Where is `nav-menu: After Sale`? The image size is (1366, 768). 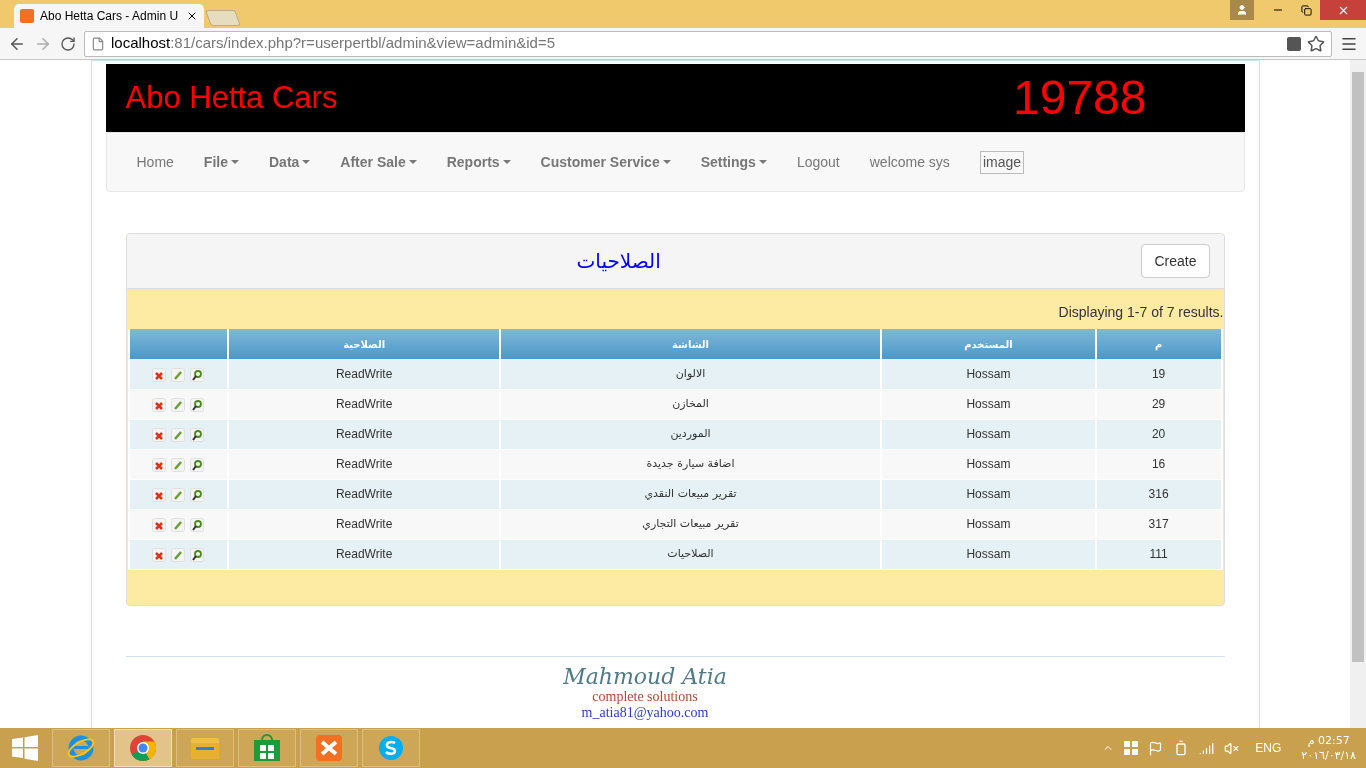 nav-menu: After Sale is located at coordinates (378, 162).